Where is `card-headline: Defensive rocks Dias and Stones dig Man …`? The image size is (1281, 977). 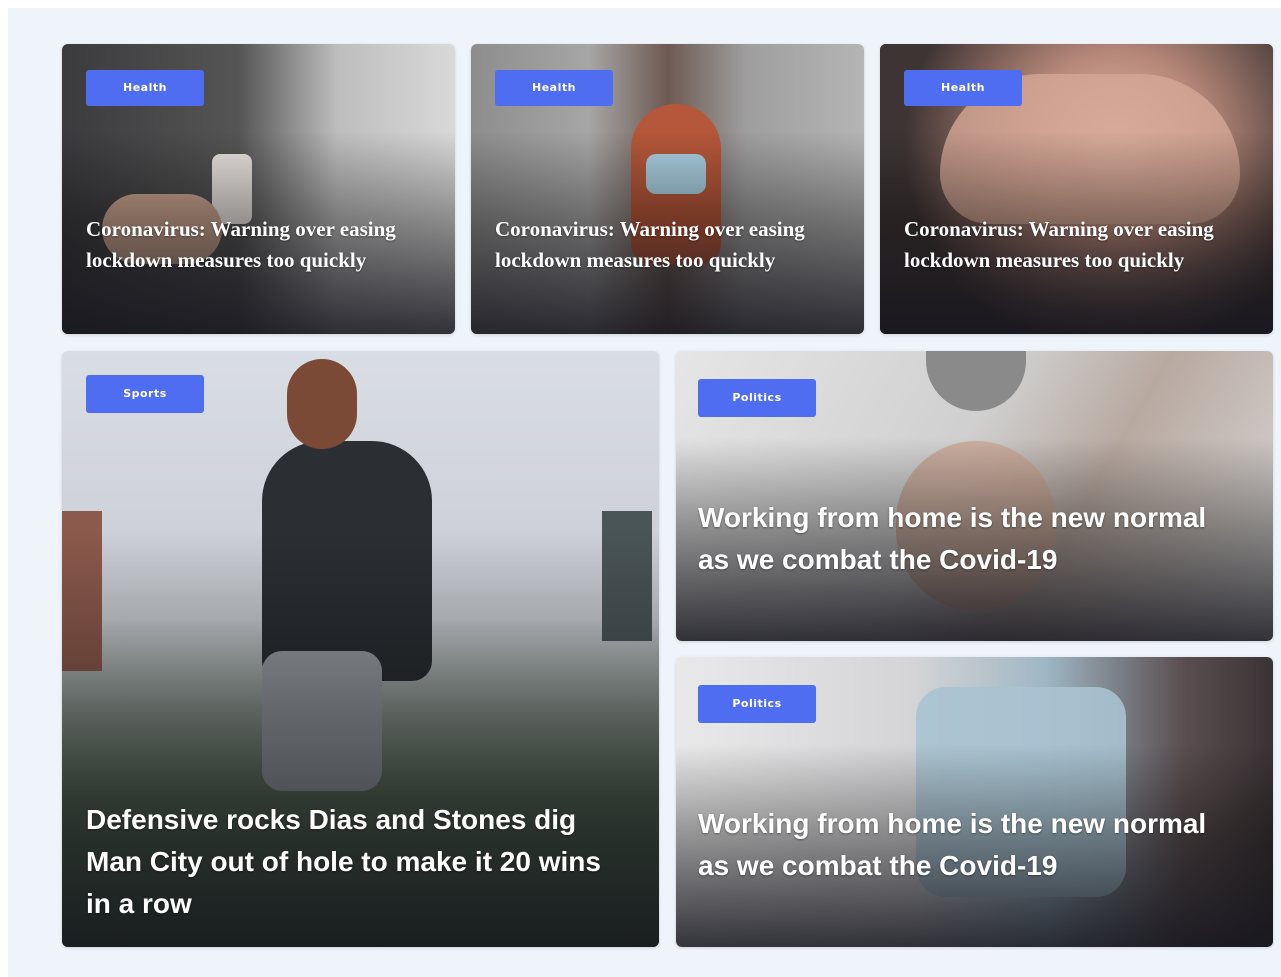 card-headline: Defensive rocks Dias and Stones dig Man … is located at coordinates (356, 862).